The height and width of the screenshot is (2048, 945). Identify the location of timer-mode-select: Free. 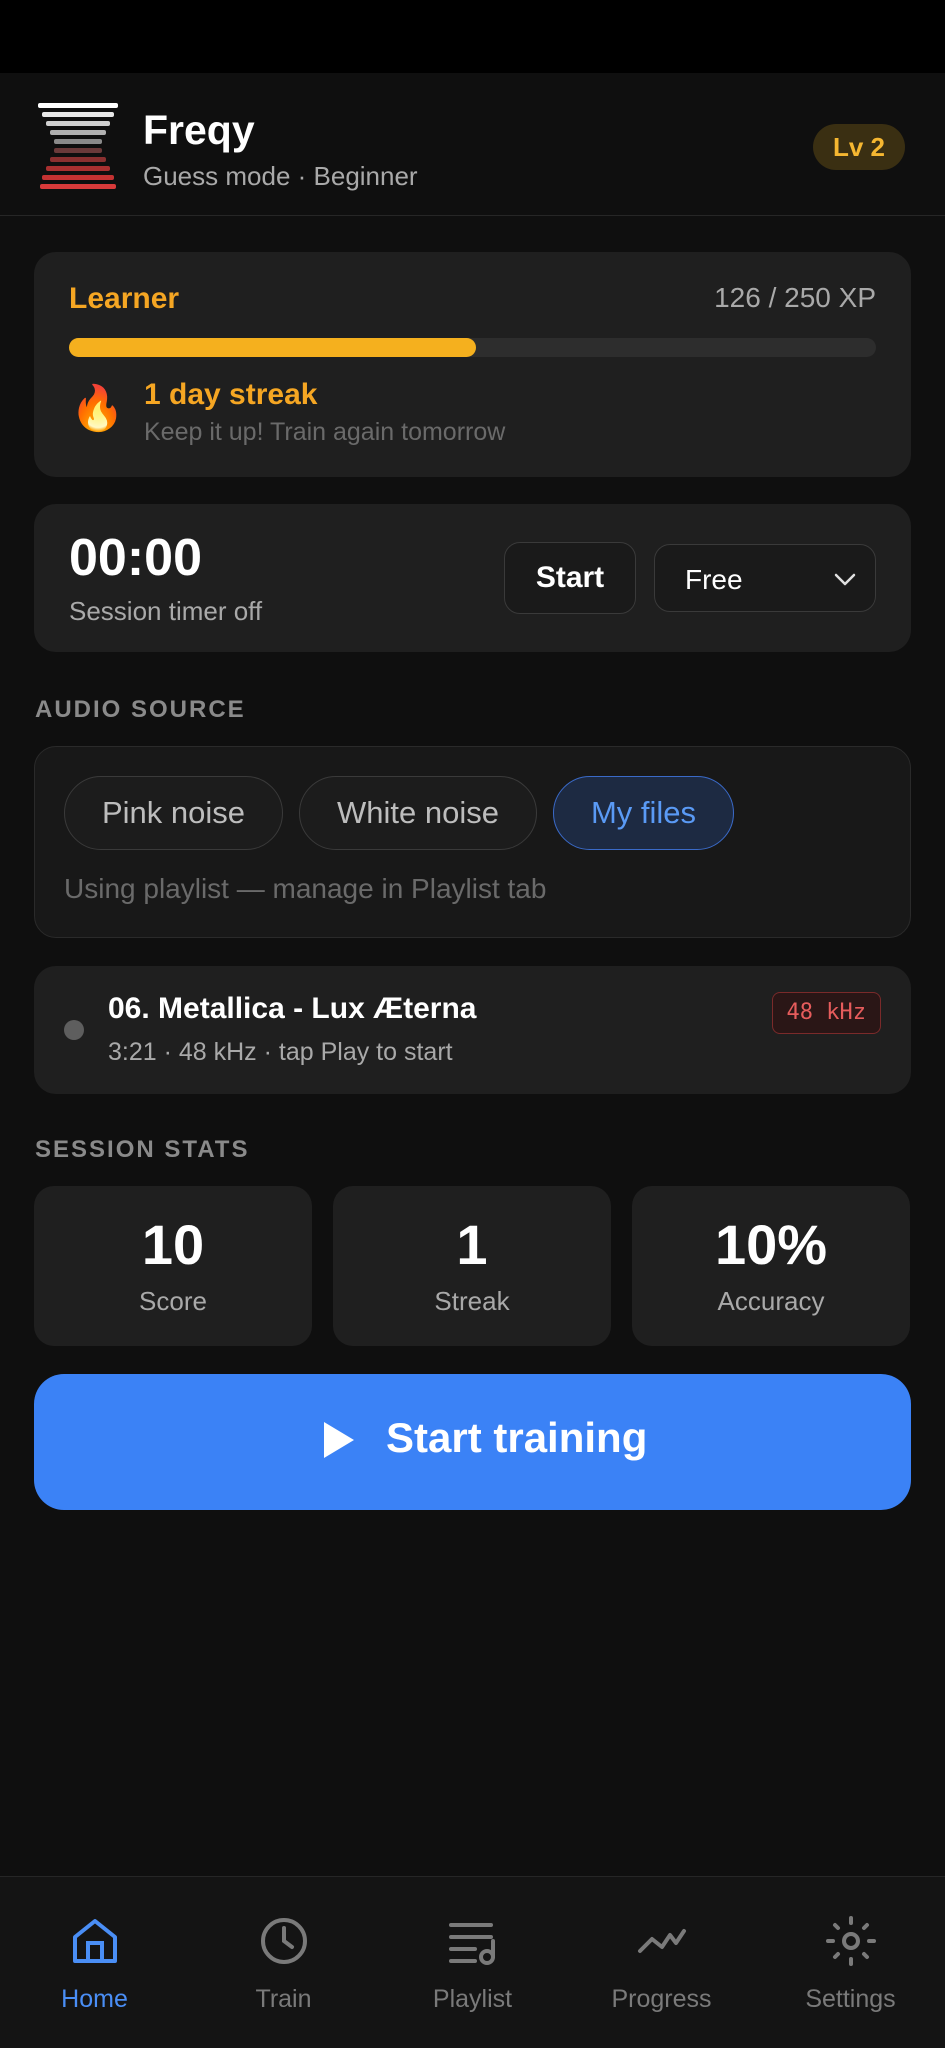
(765, 578).